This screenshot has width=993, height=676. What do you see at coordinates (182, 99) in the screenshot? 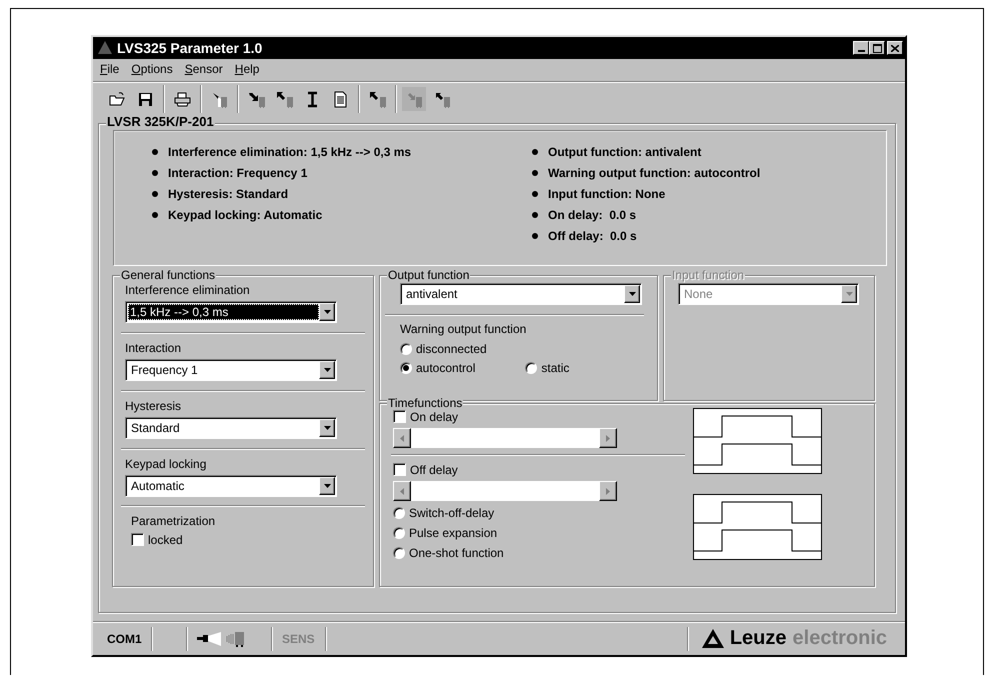
I see `printer-icon` at bounding box center [182, 99].